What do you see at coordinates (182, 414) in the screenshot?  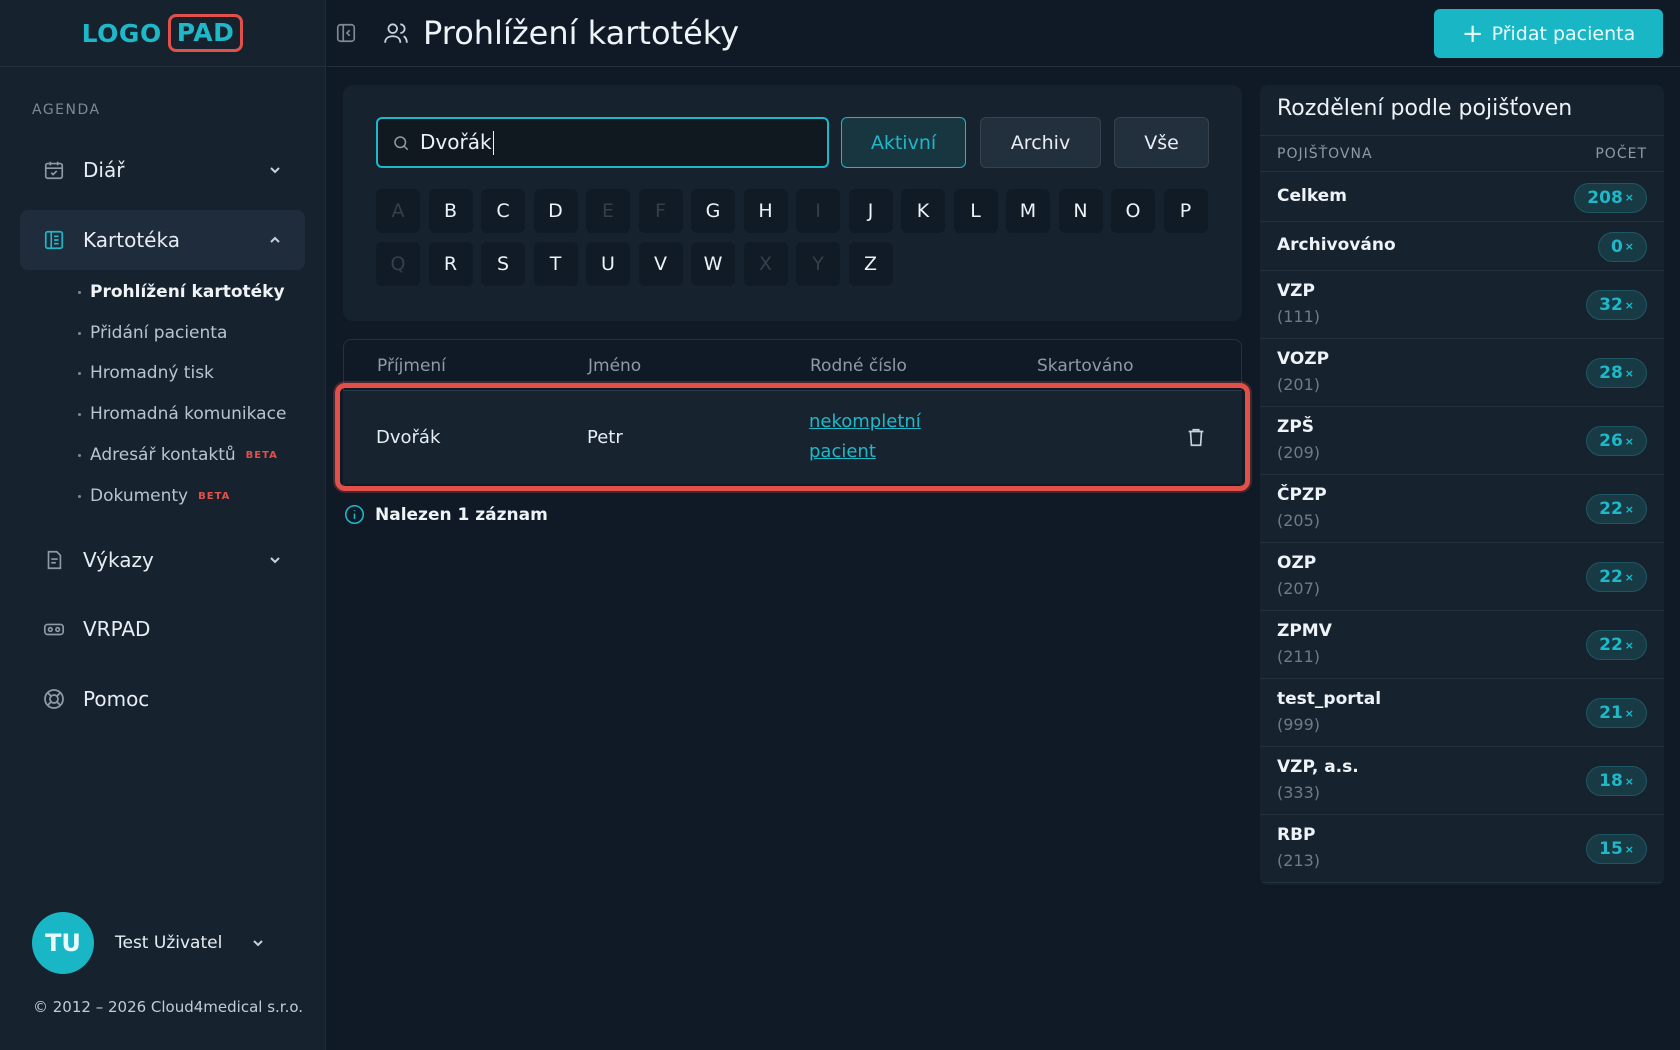 I see `sidebar-subitem-komunikace: Hromadná komunikace` at bounding box center [182, 414].